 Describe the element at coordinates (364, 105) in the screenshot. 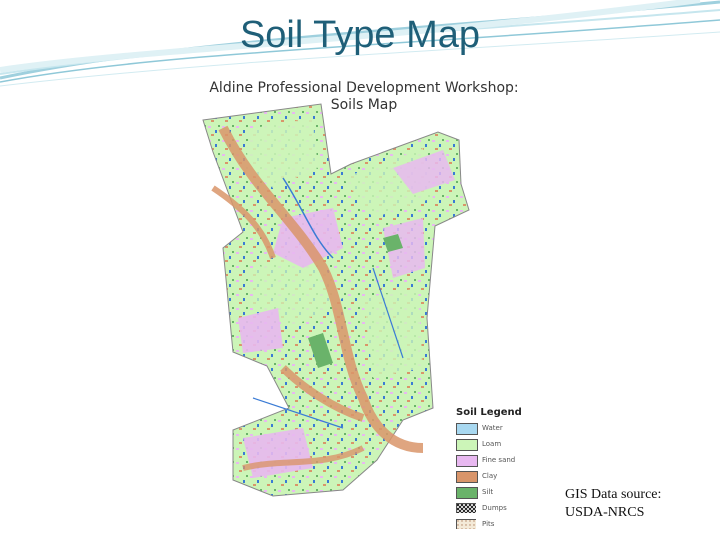

I see `map-title-line2: Soils Map` at that location.